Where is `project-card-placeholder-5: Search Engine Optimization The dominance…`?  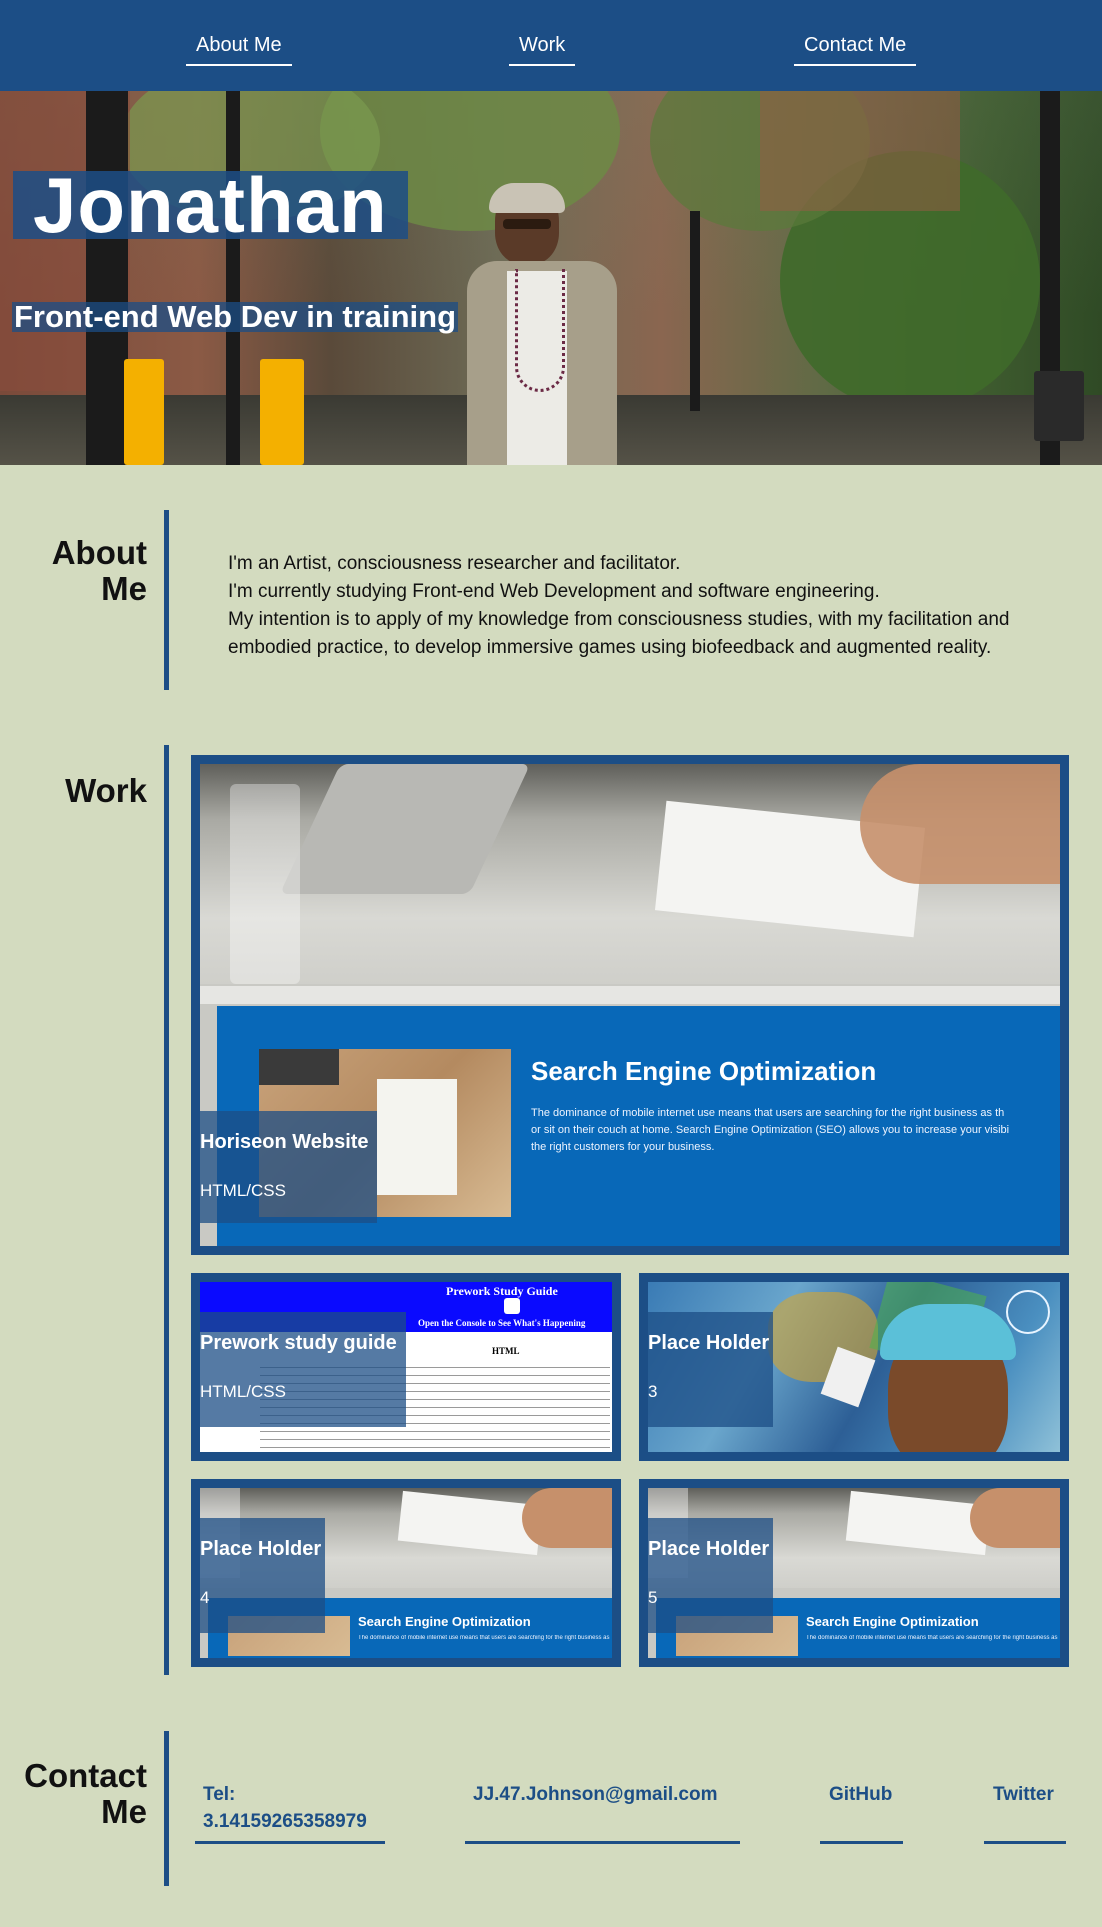 project-card-placeholder-5: Search Engine Optimization The dominance… is located at coordinates (854, 1573).